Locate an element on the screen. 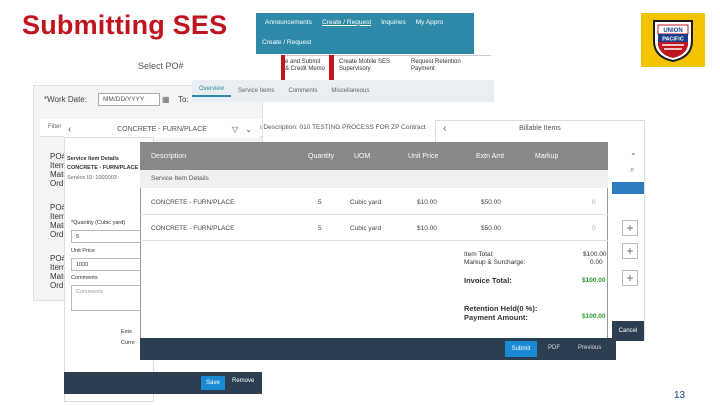  highlight-bar-left is located at coordinates (283, 68).